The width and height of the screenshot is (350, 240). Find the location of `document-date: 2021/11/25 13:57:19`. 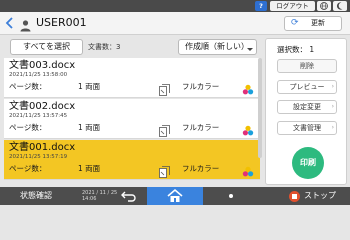

document-date: 2021/11/25 13:57:19 is located at coordinates (38, 157).